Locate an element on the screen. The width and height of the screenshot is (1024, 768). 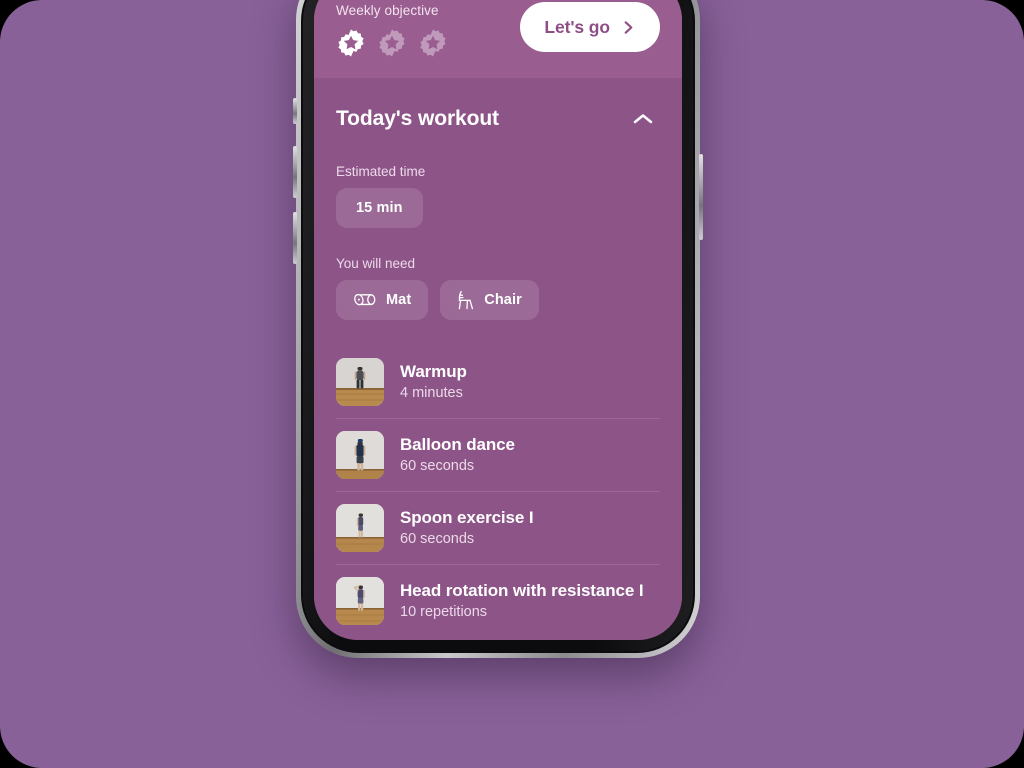
exercise-list-item-balloon-dance: Balloon dance 60 seconds is located at coordinates (498, 454).